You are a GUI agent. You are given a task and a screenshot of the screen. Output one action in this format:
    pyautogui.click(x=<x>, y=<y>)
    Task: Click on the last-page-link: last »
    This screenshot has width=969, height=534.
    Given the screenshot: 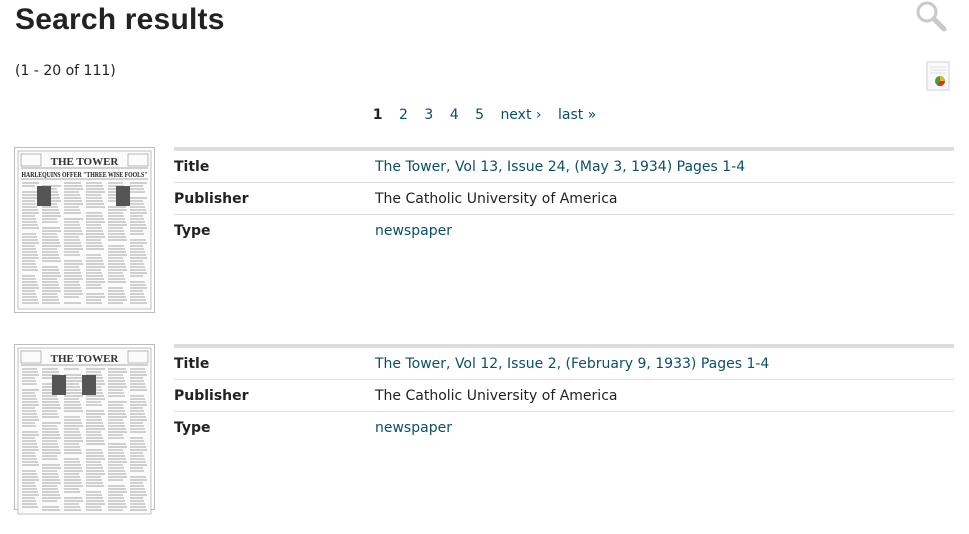 What is the action you would take?
    pyautogui.click(x=577, y=115)
    